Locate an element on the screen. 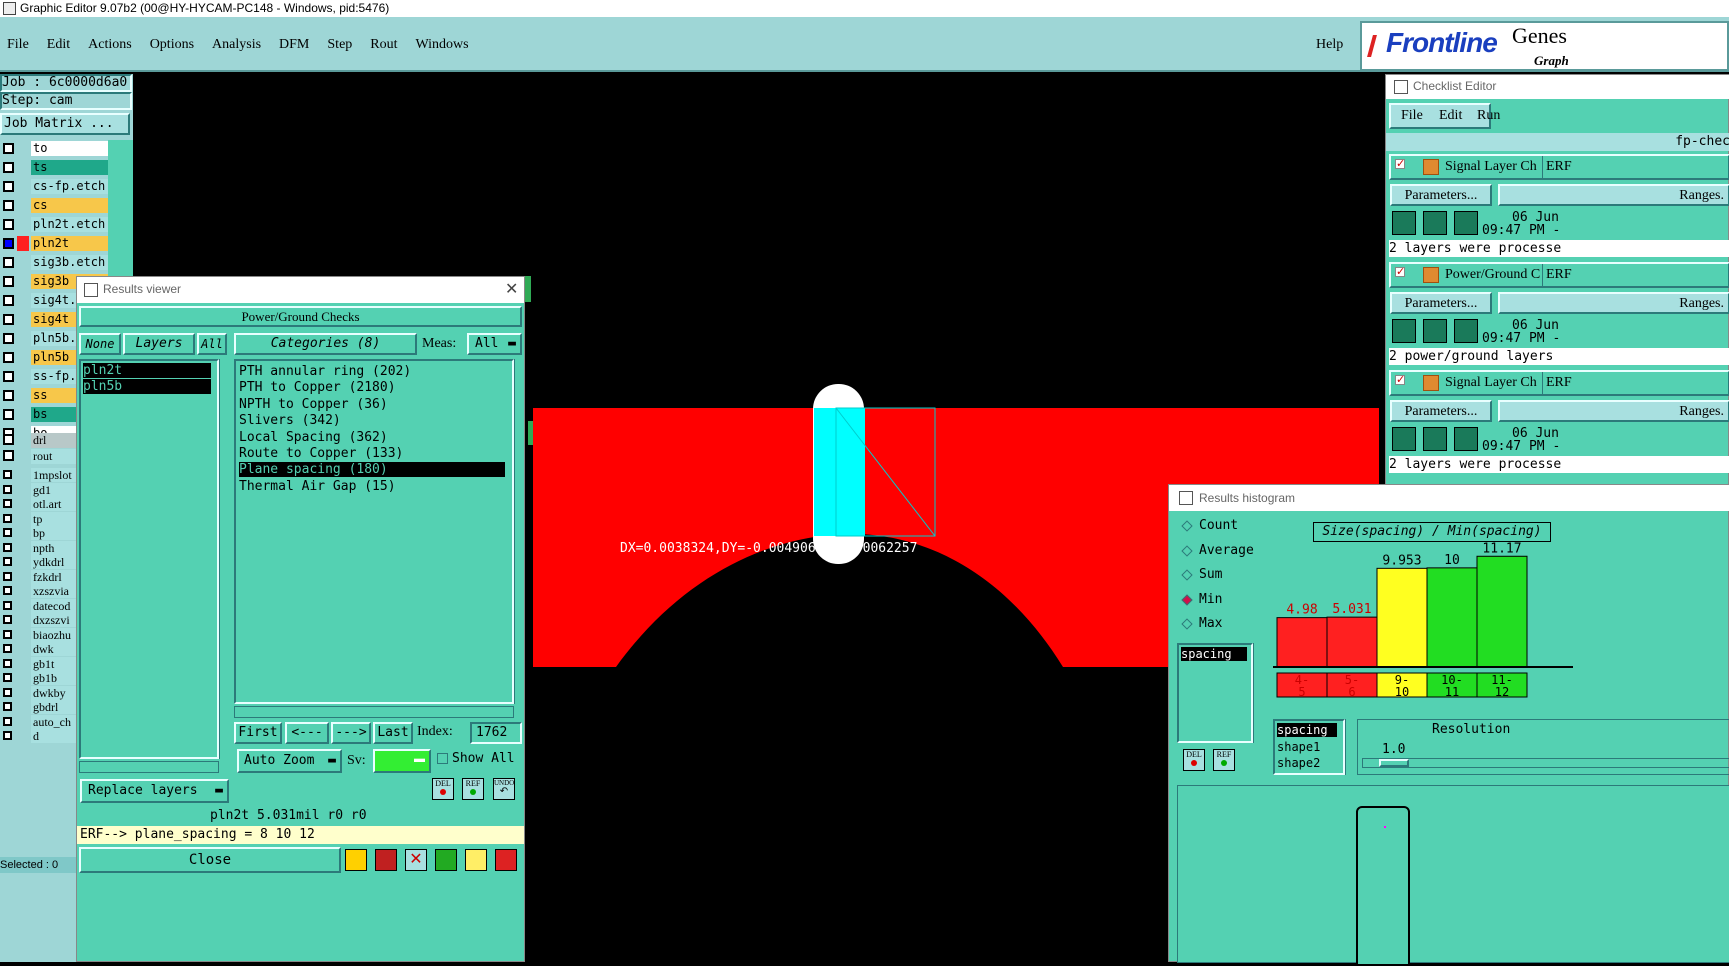 The image size is (1729, 966). menu-windows: Windows is located at coordinates (442, 44).